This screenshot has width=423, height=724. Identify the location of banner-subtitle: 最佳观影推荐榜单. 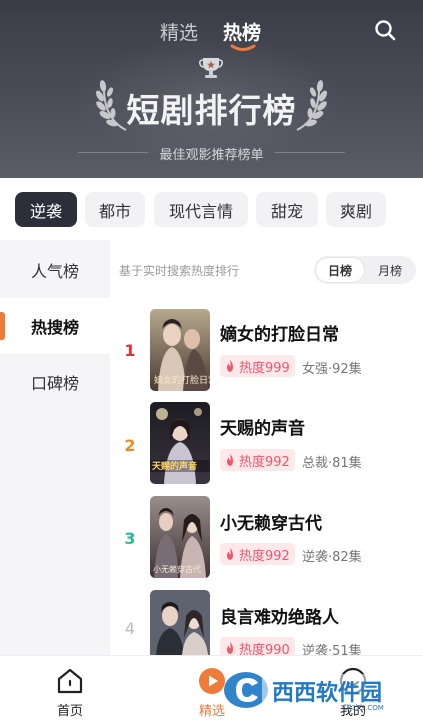
(211, 155).